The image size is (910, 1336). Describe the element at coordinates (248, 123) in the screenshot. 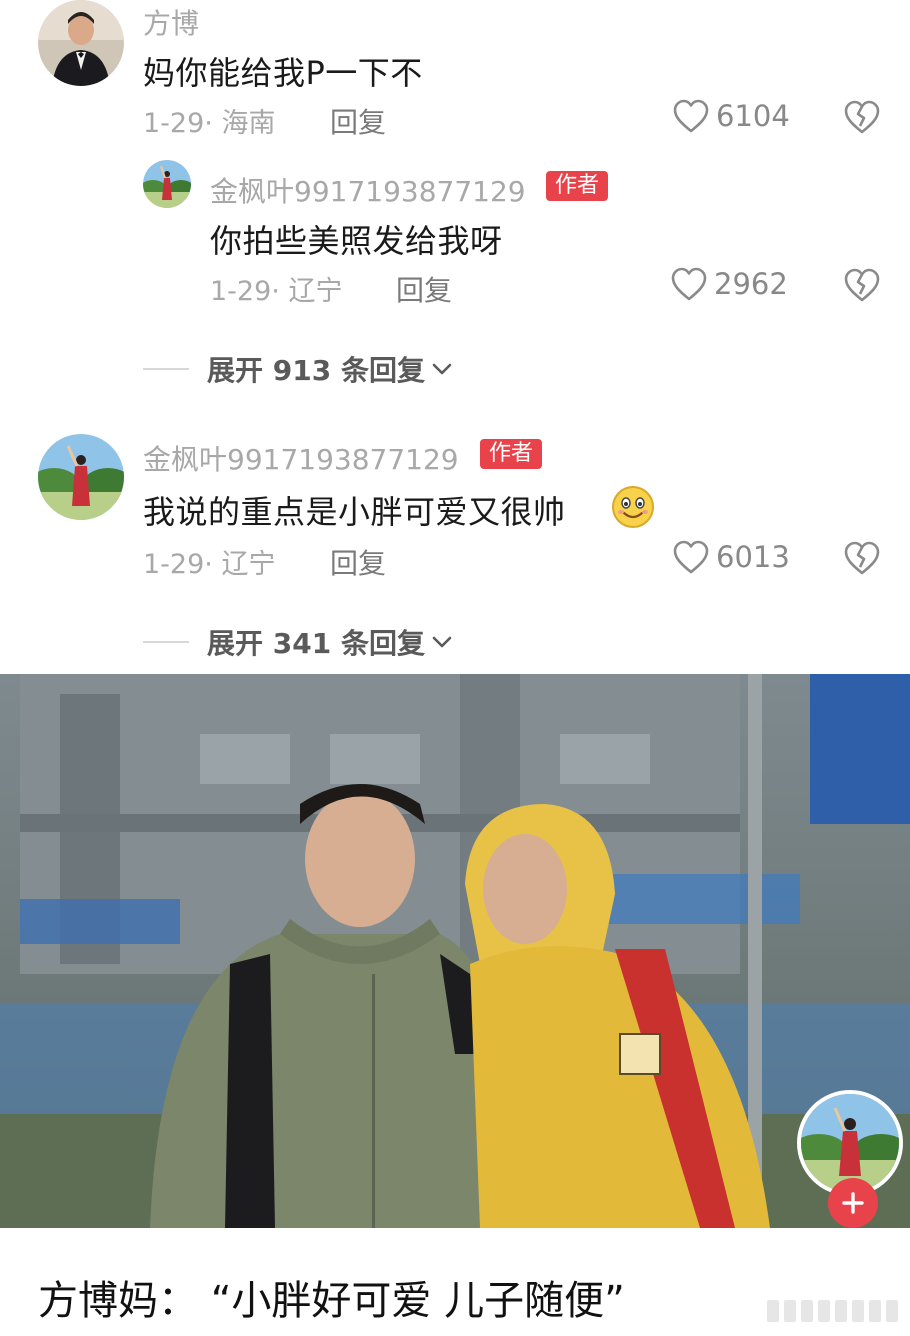

I see `comment-location: 海南` at that location.